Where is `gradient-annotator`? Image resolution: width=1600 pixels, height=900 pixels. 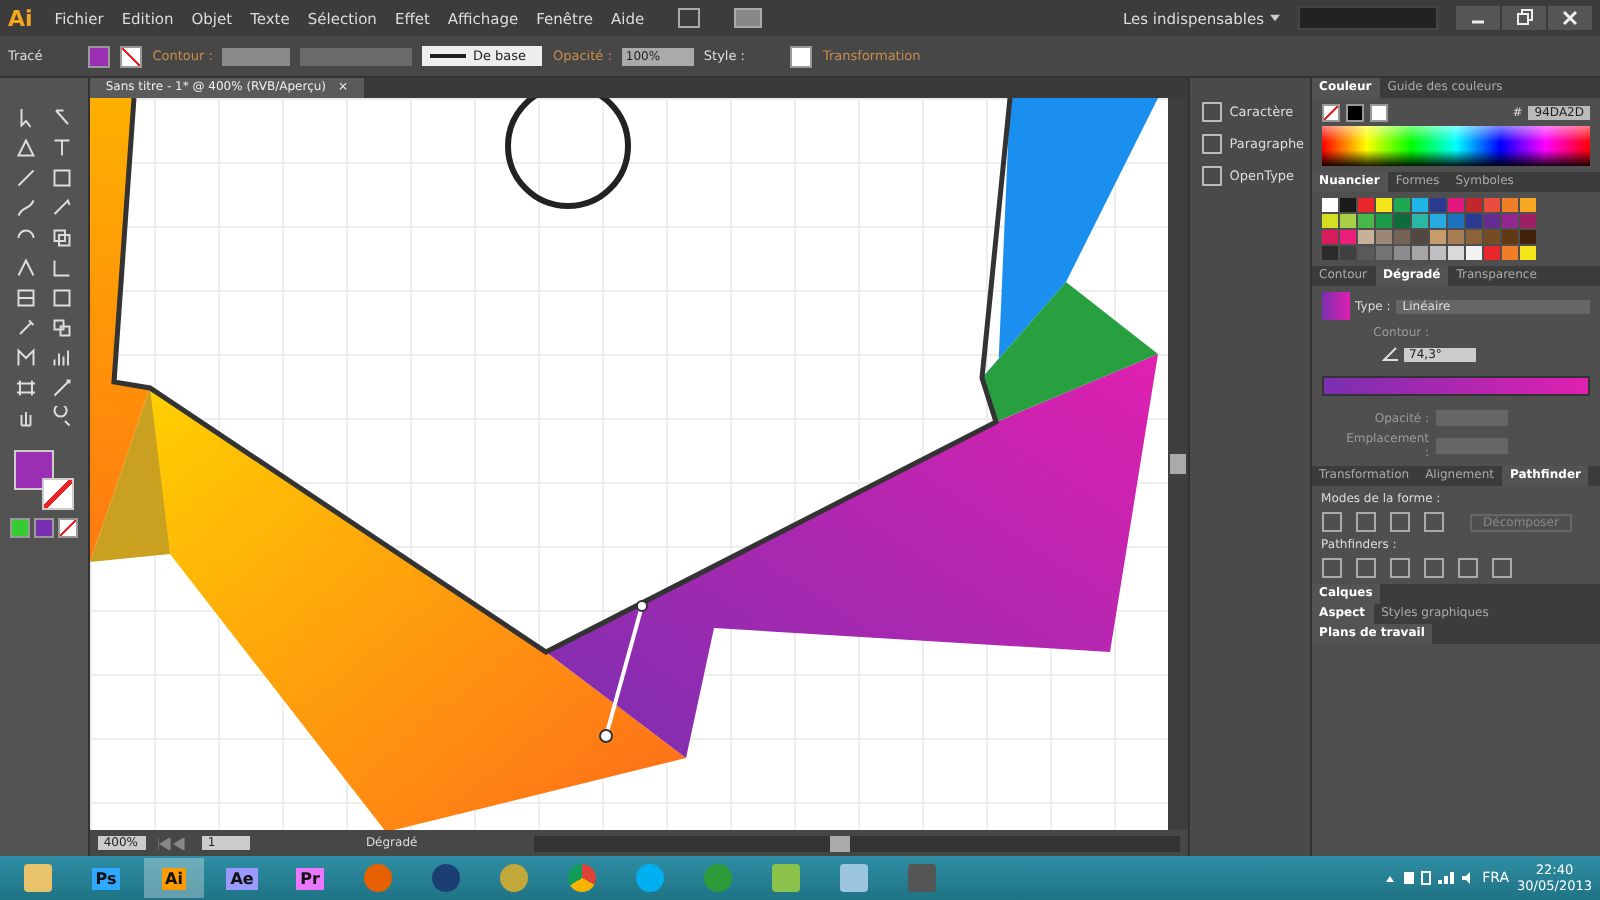
gradient-annotator is located at coordinates (623, 671).